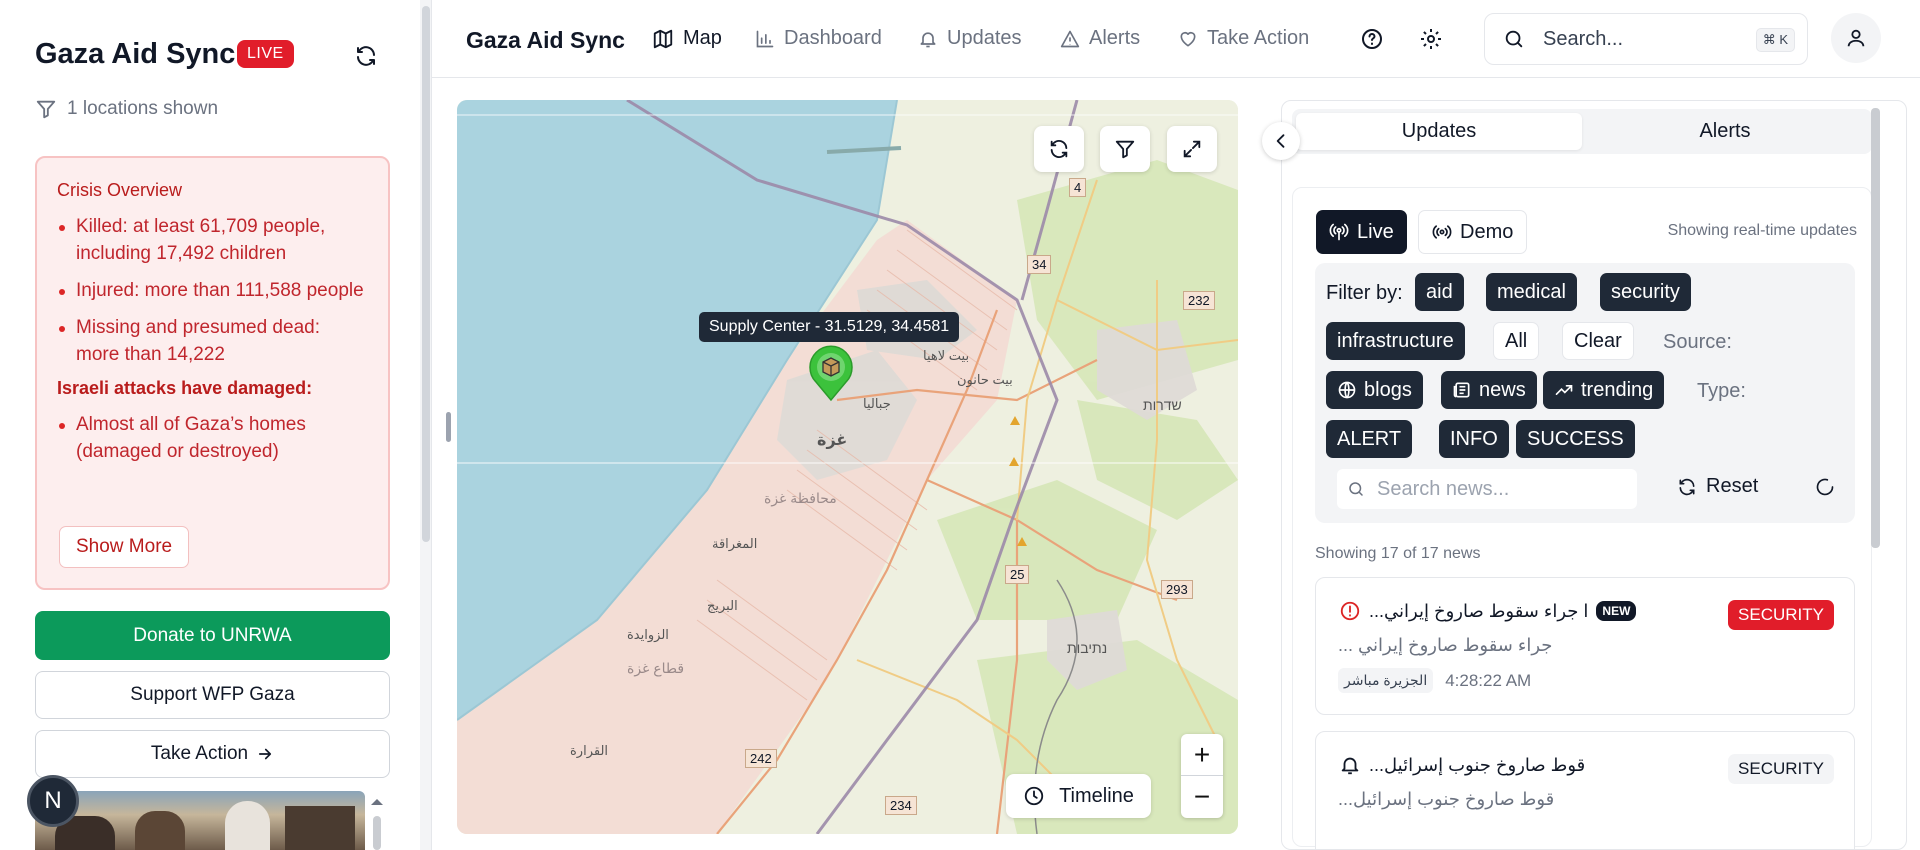 This screenshot has width=1920, height=850. I want to click on map-refresh-button, so click(1059, 149).